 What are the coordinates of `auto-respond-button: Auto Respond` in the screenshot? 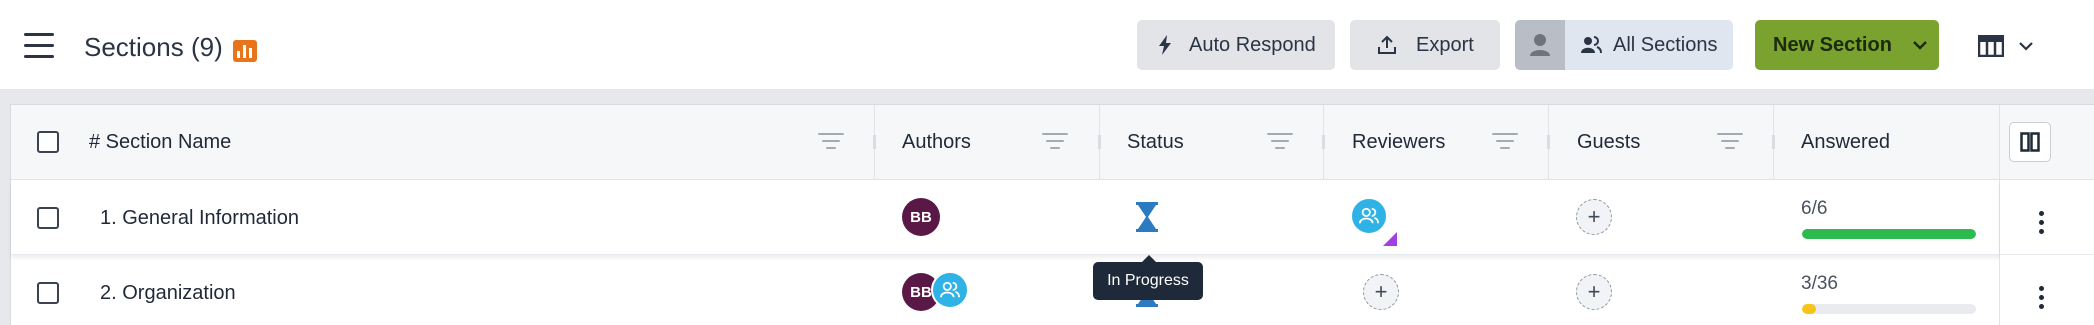 It's located at (1236, 45).